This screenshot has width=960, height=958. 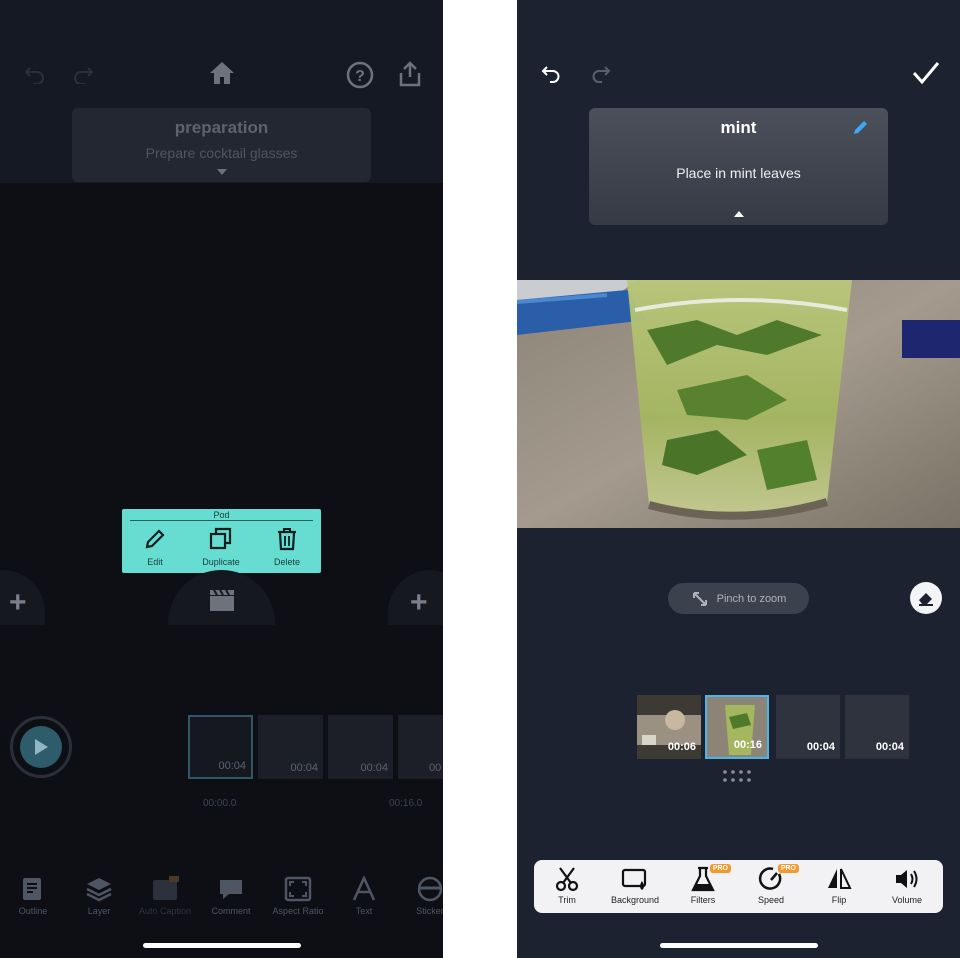 I want to click on trim-label: Trim, so click(x=567, y=900).